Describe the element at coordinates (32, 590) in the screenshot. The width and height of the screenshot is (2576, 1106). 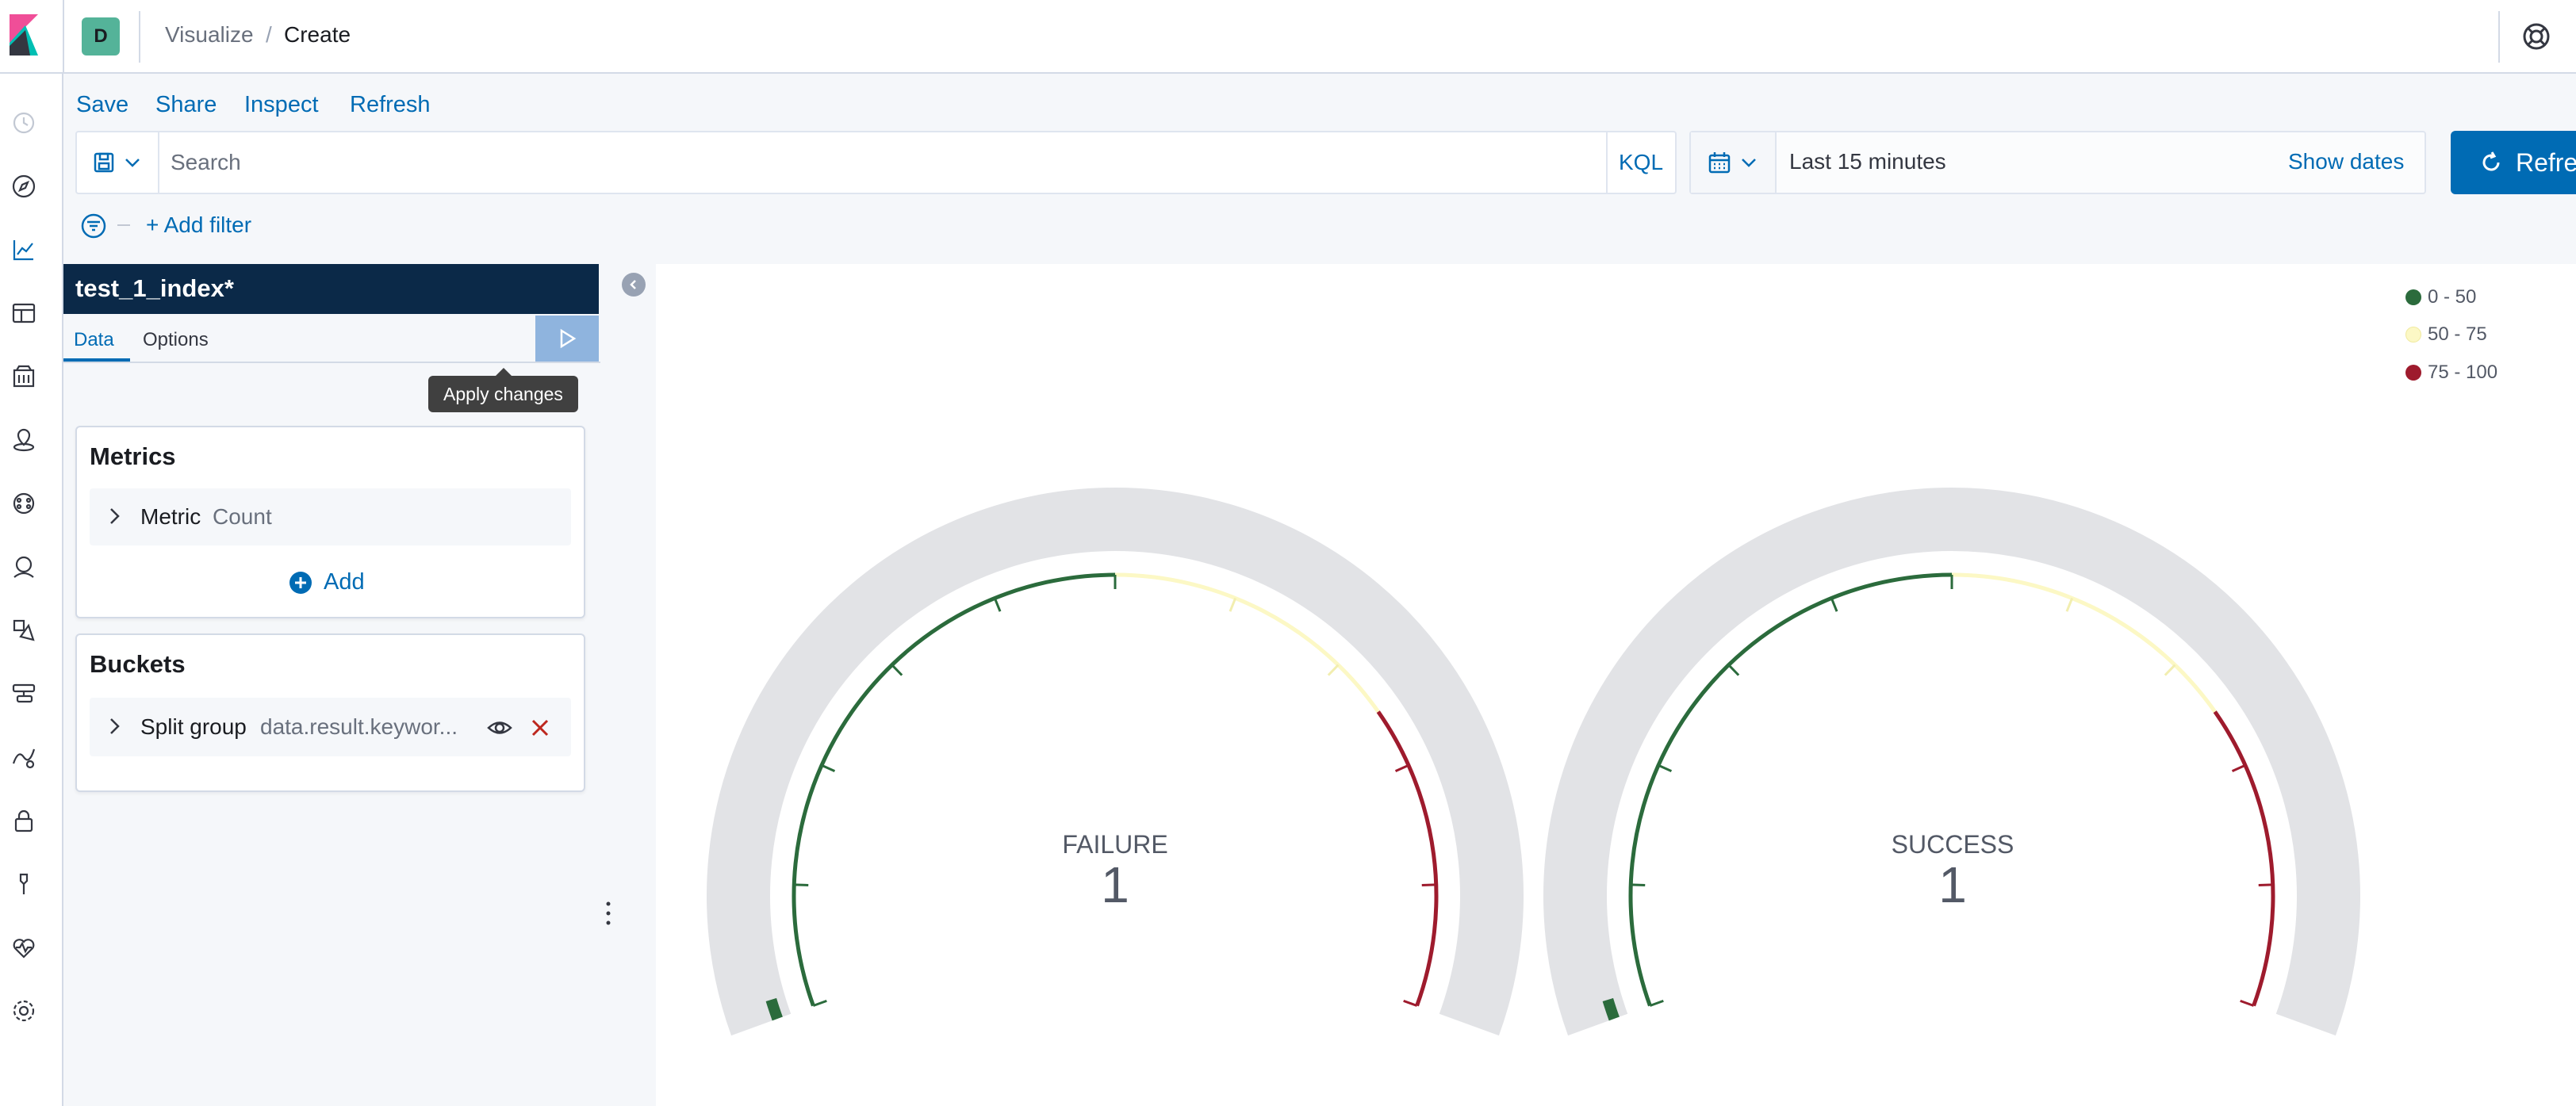
I see `left-navigation` at that location.